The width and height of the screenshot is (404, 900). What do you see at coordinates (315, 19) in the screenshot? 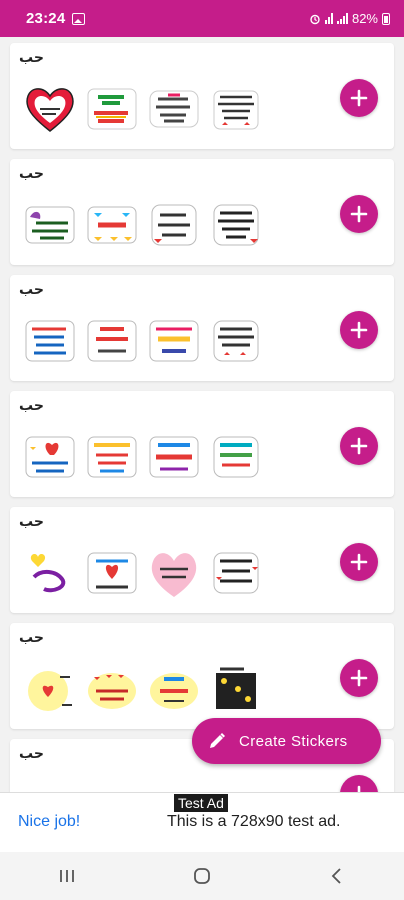
I see `alarm-icon` at bounding box center [315, 19].